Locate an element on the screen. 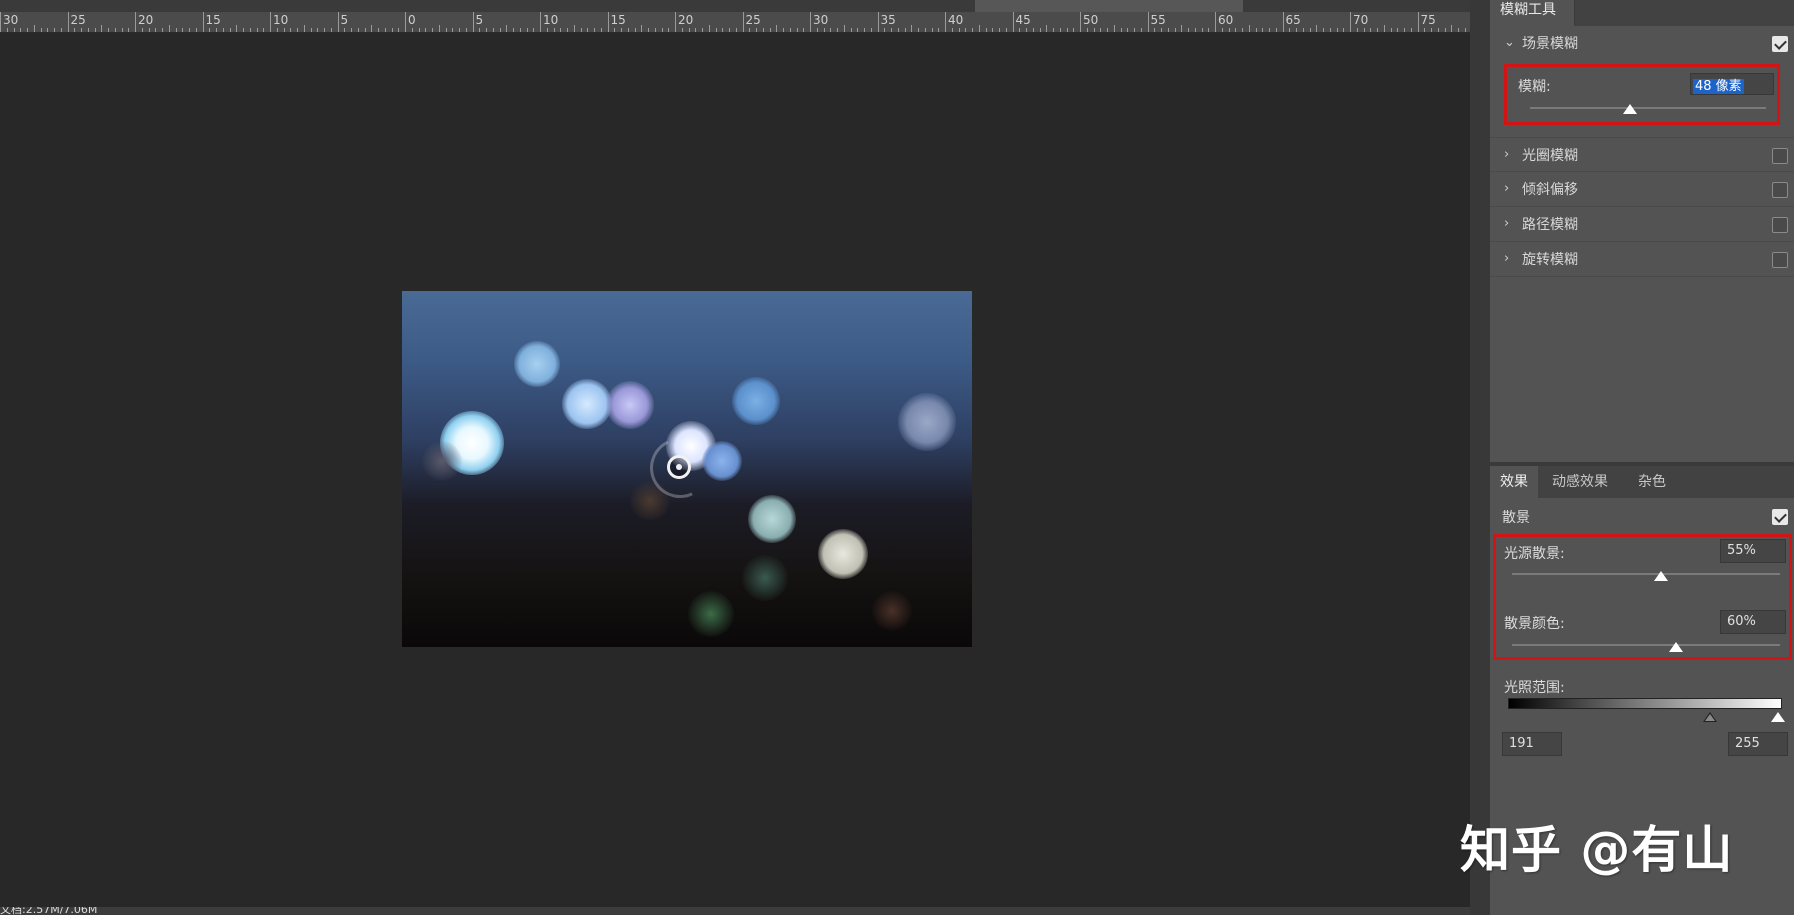  tab-effects: 效果 is located at coordinates (1514, 482).